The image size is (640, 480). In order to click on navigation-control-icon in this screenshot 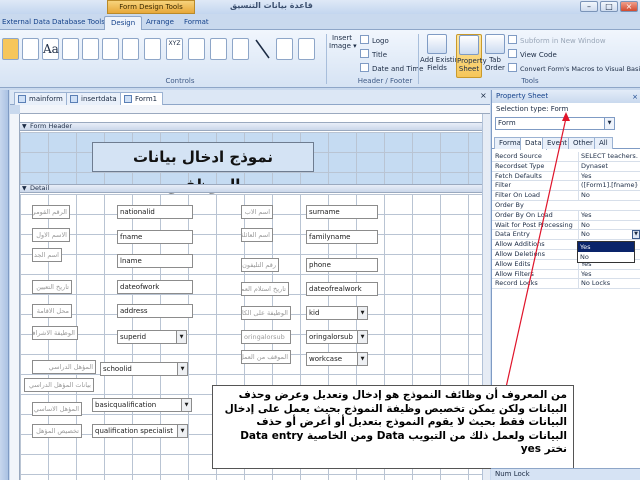, I will do `click(152, 49)`.